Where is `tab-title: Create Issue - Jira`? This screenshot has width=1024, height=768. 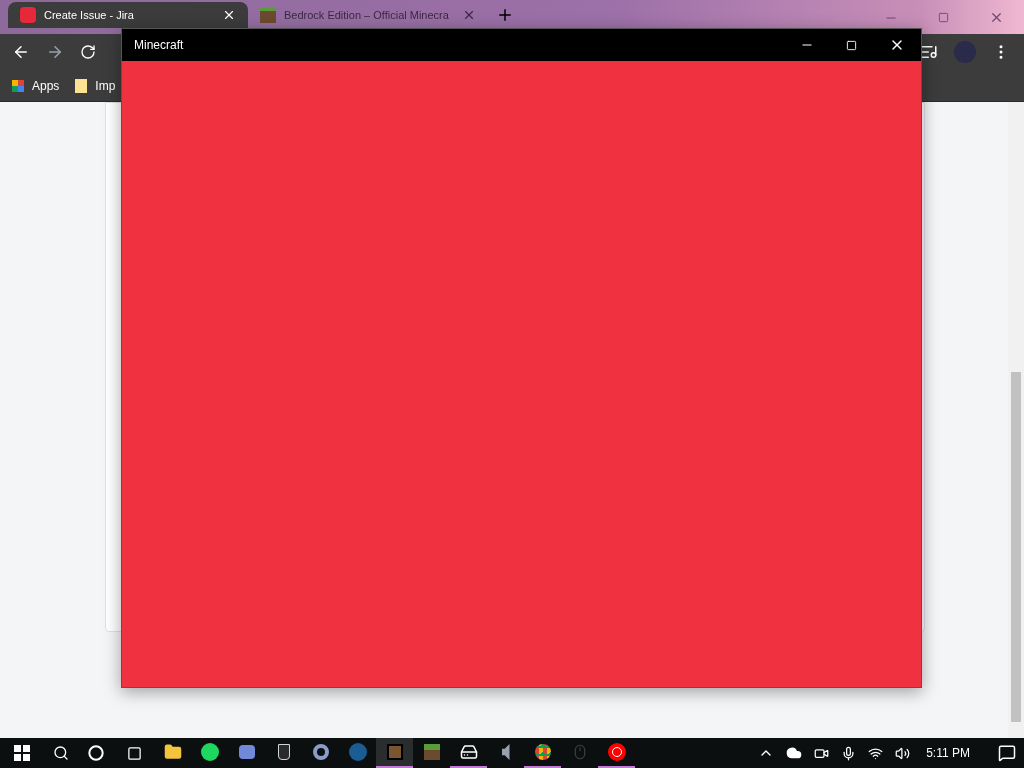 tab-title: Create Issue - Jira is located at coordinates (89, 15).